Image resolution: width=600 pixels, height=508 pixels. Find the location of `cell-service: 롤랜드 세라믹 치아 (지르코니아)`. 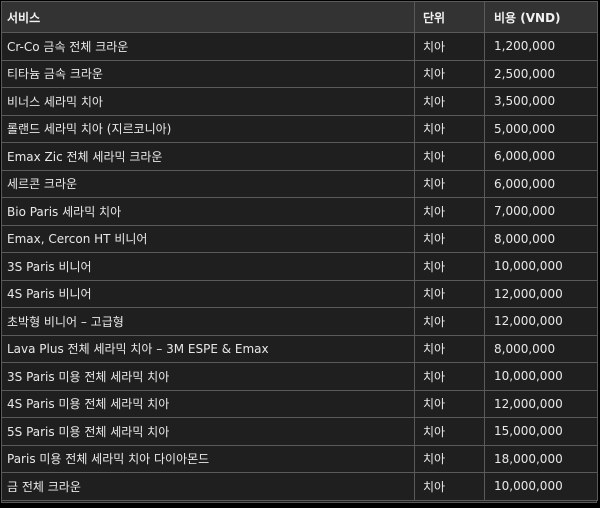

cell-service: 롤랜드 세라믹 치아 (지르코니아) is located at coordinates (208, 128).